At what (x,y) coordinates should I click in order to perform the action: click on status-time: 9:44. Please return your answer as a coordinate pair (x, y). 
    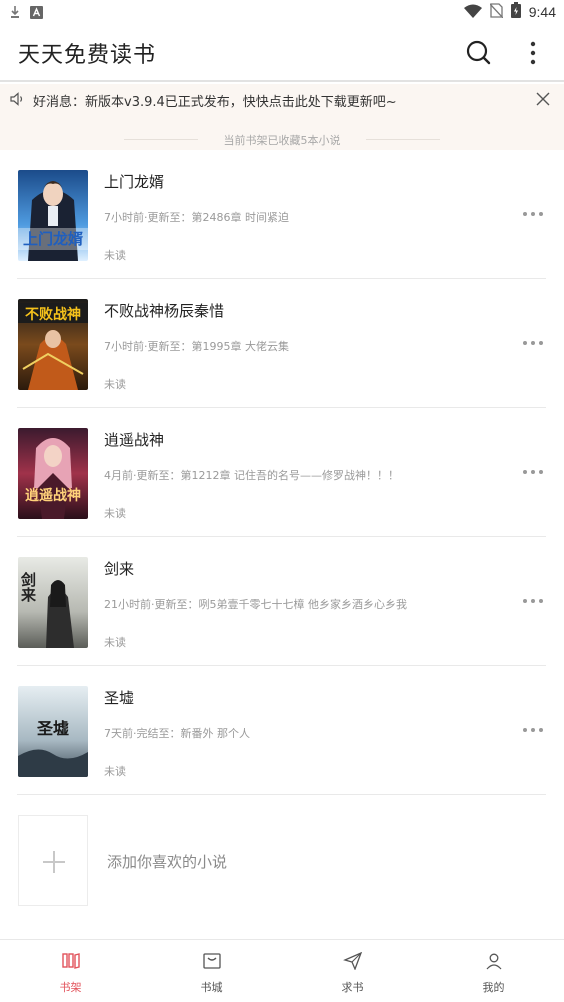
    Looking at the image, I should click on (542, 12).